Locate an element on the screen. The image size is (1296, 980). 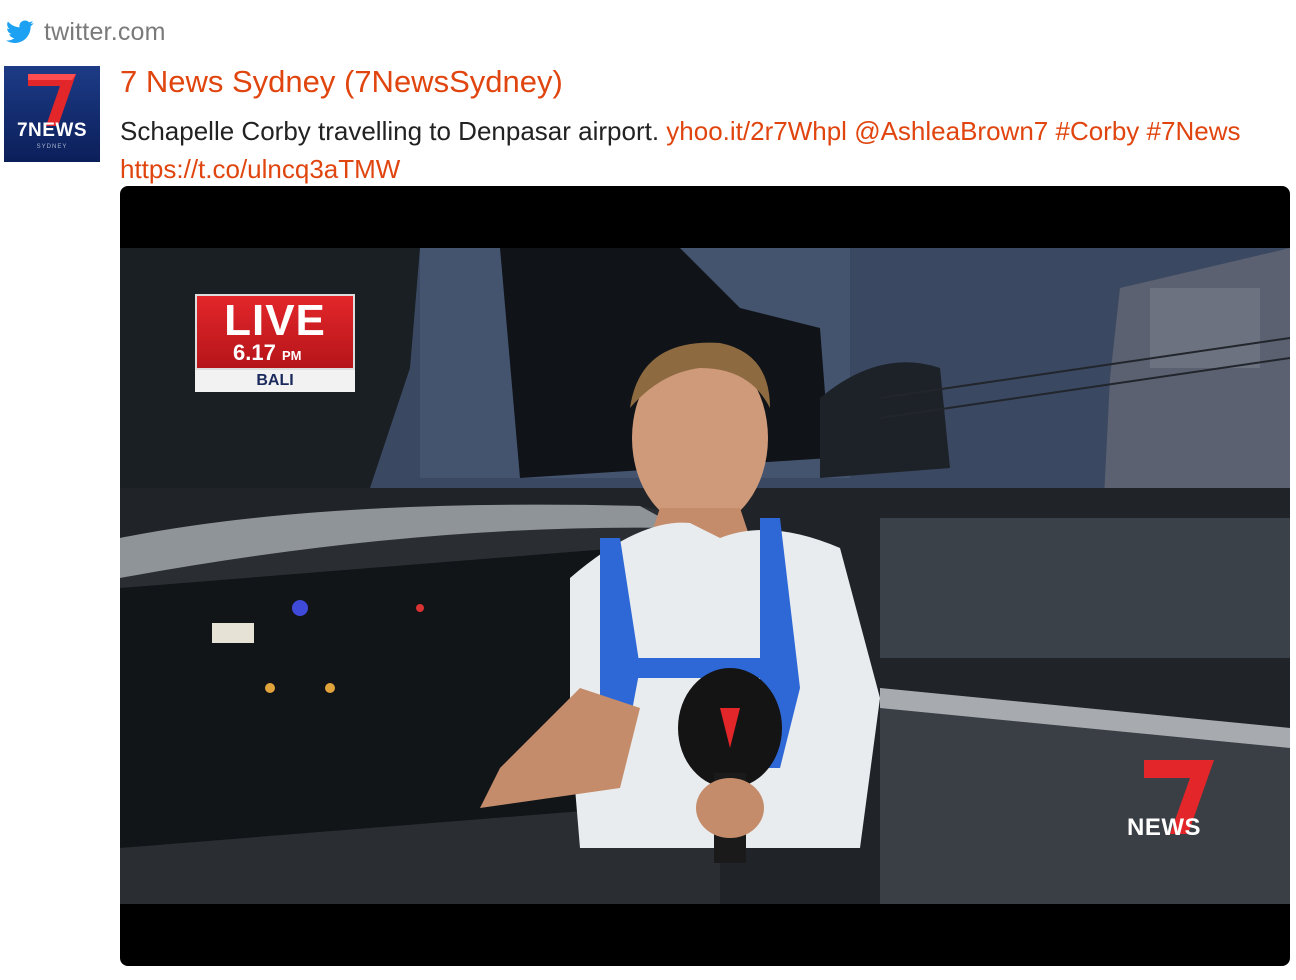
tweet-hashtag-corby: #Corby is located at coordinates (1097, 131).